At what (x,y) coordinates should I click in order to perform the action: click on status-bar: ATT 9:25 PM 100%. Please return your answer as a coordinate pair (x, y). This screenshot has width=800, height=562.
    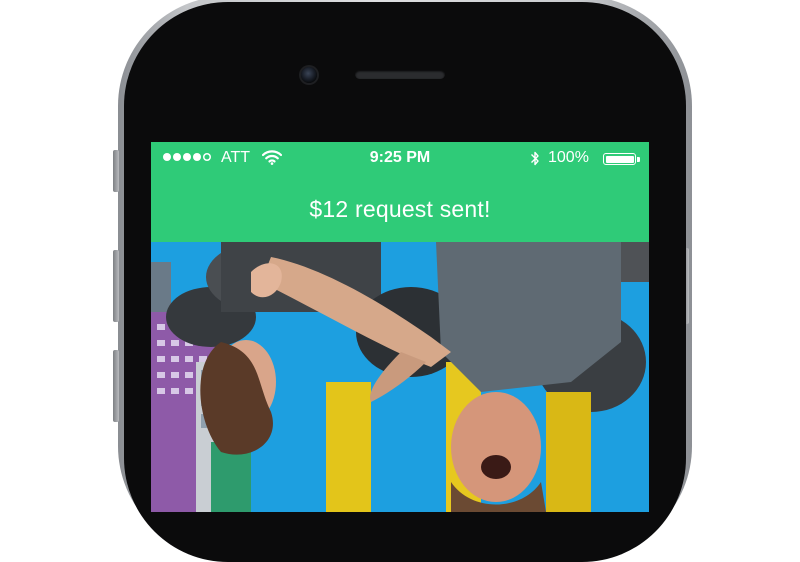
    Looking at the image, I should click on (400, 159).